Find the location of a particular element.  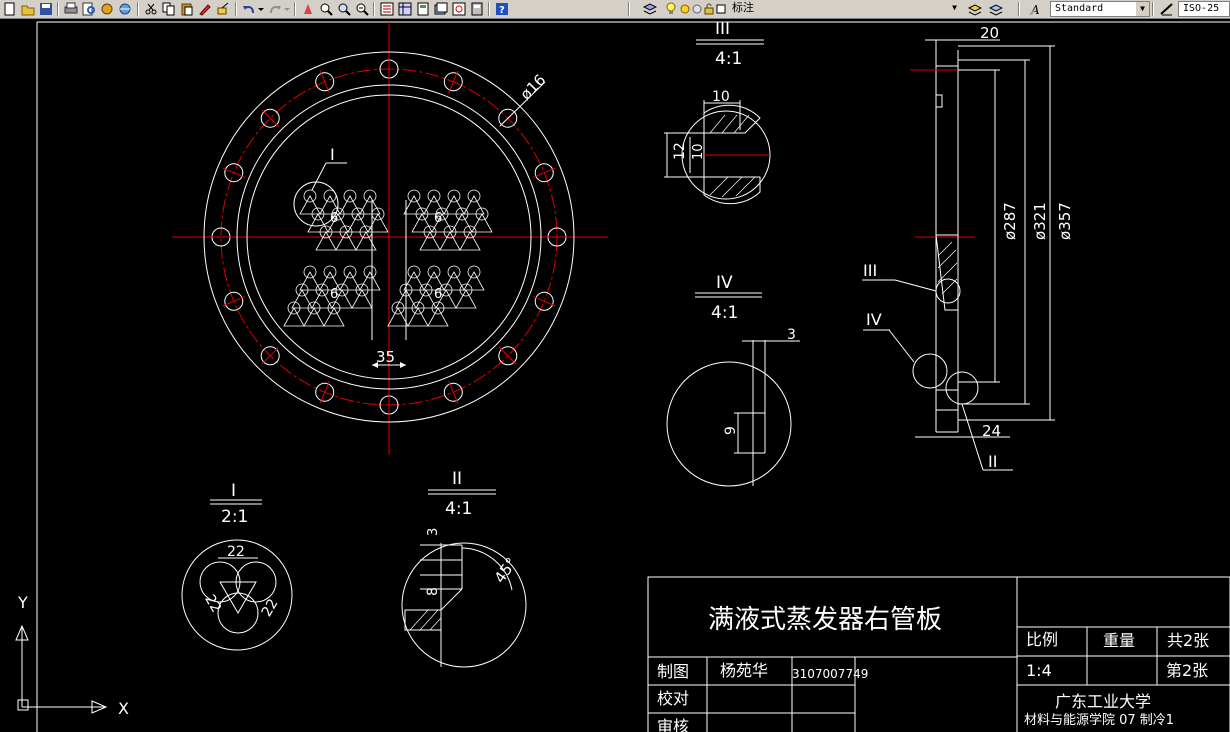

cut-icon is located at coordinates (150, 9).